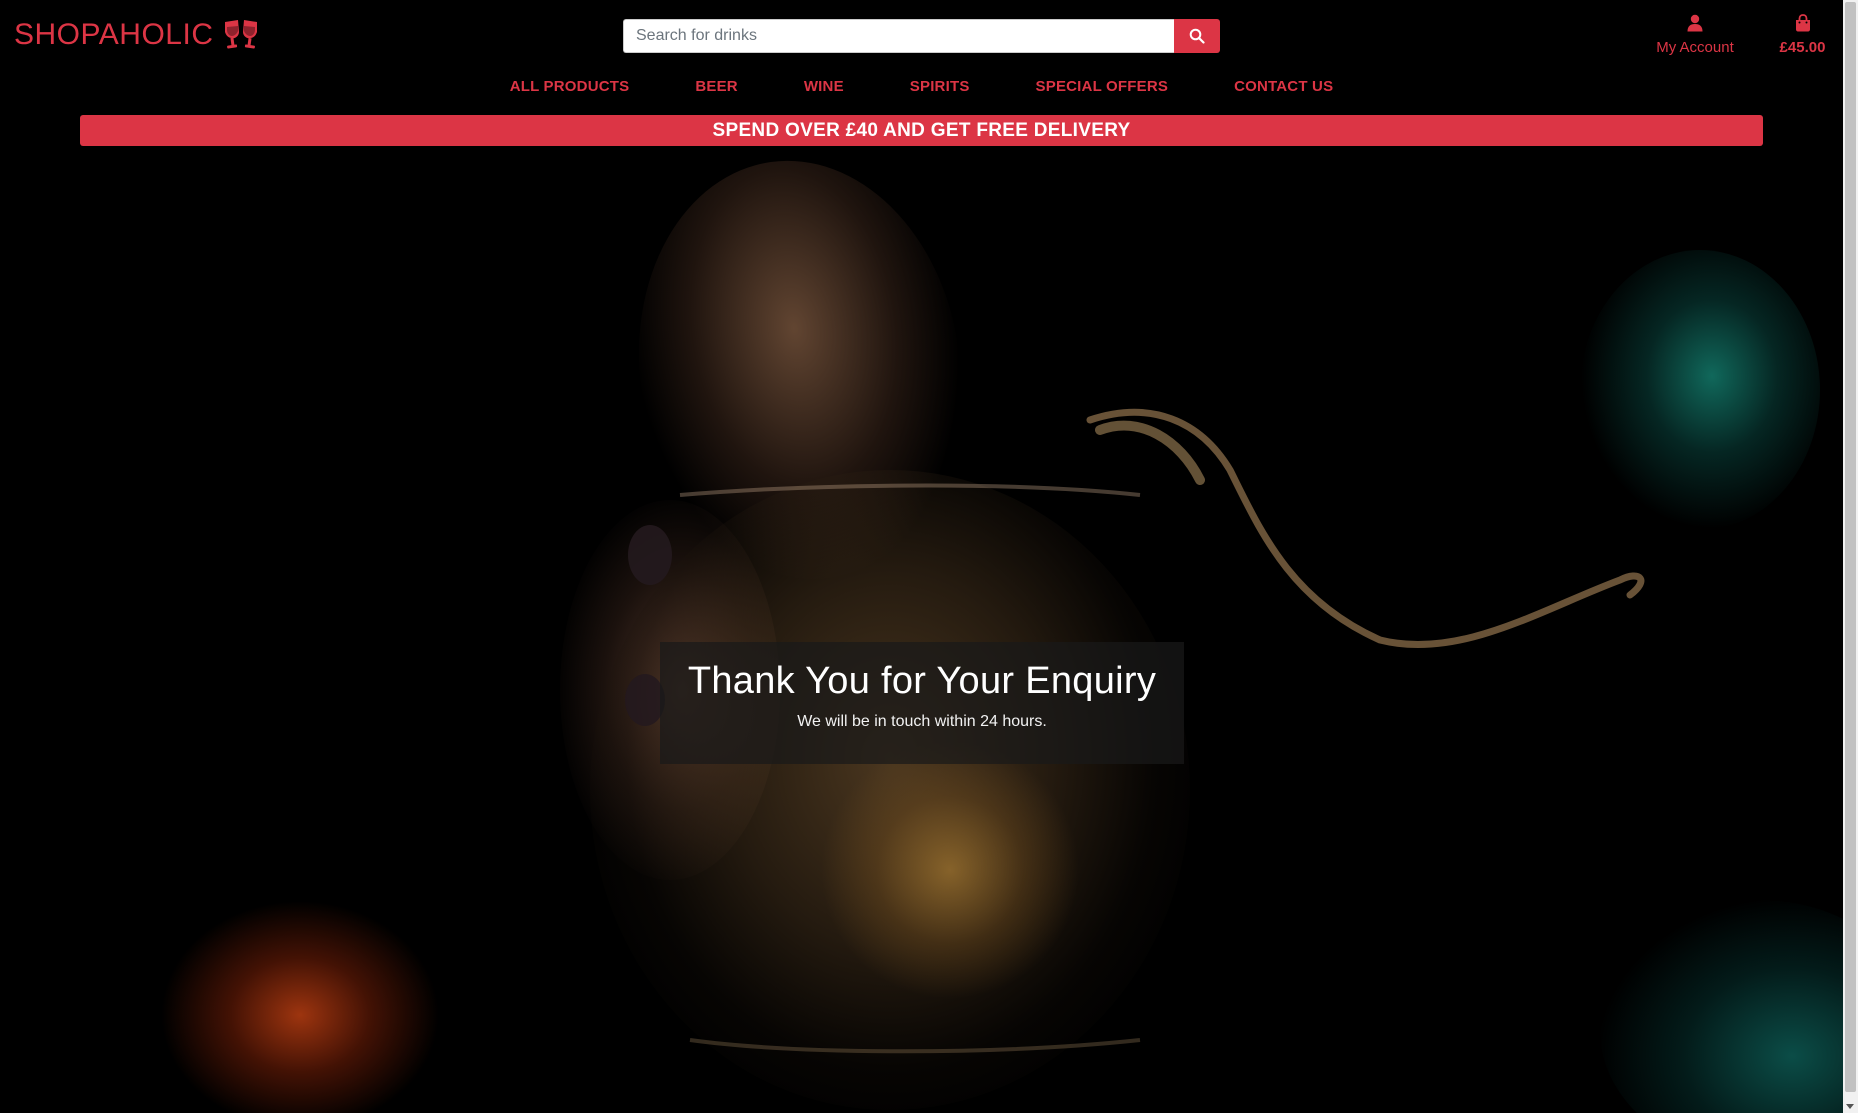 This screenshot has width=1858, height=1113. I want to click on search-button, so click(1197, 36).